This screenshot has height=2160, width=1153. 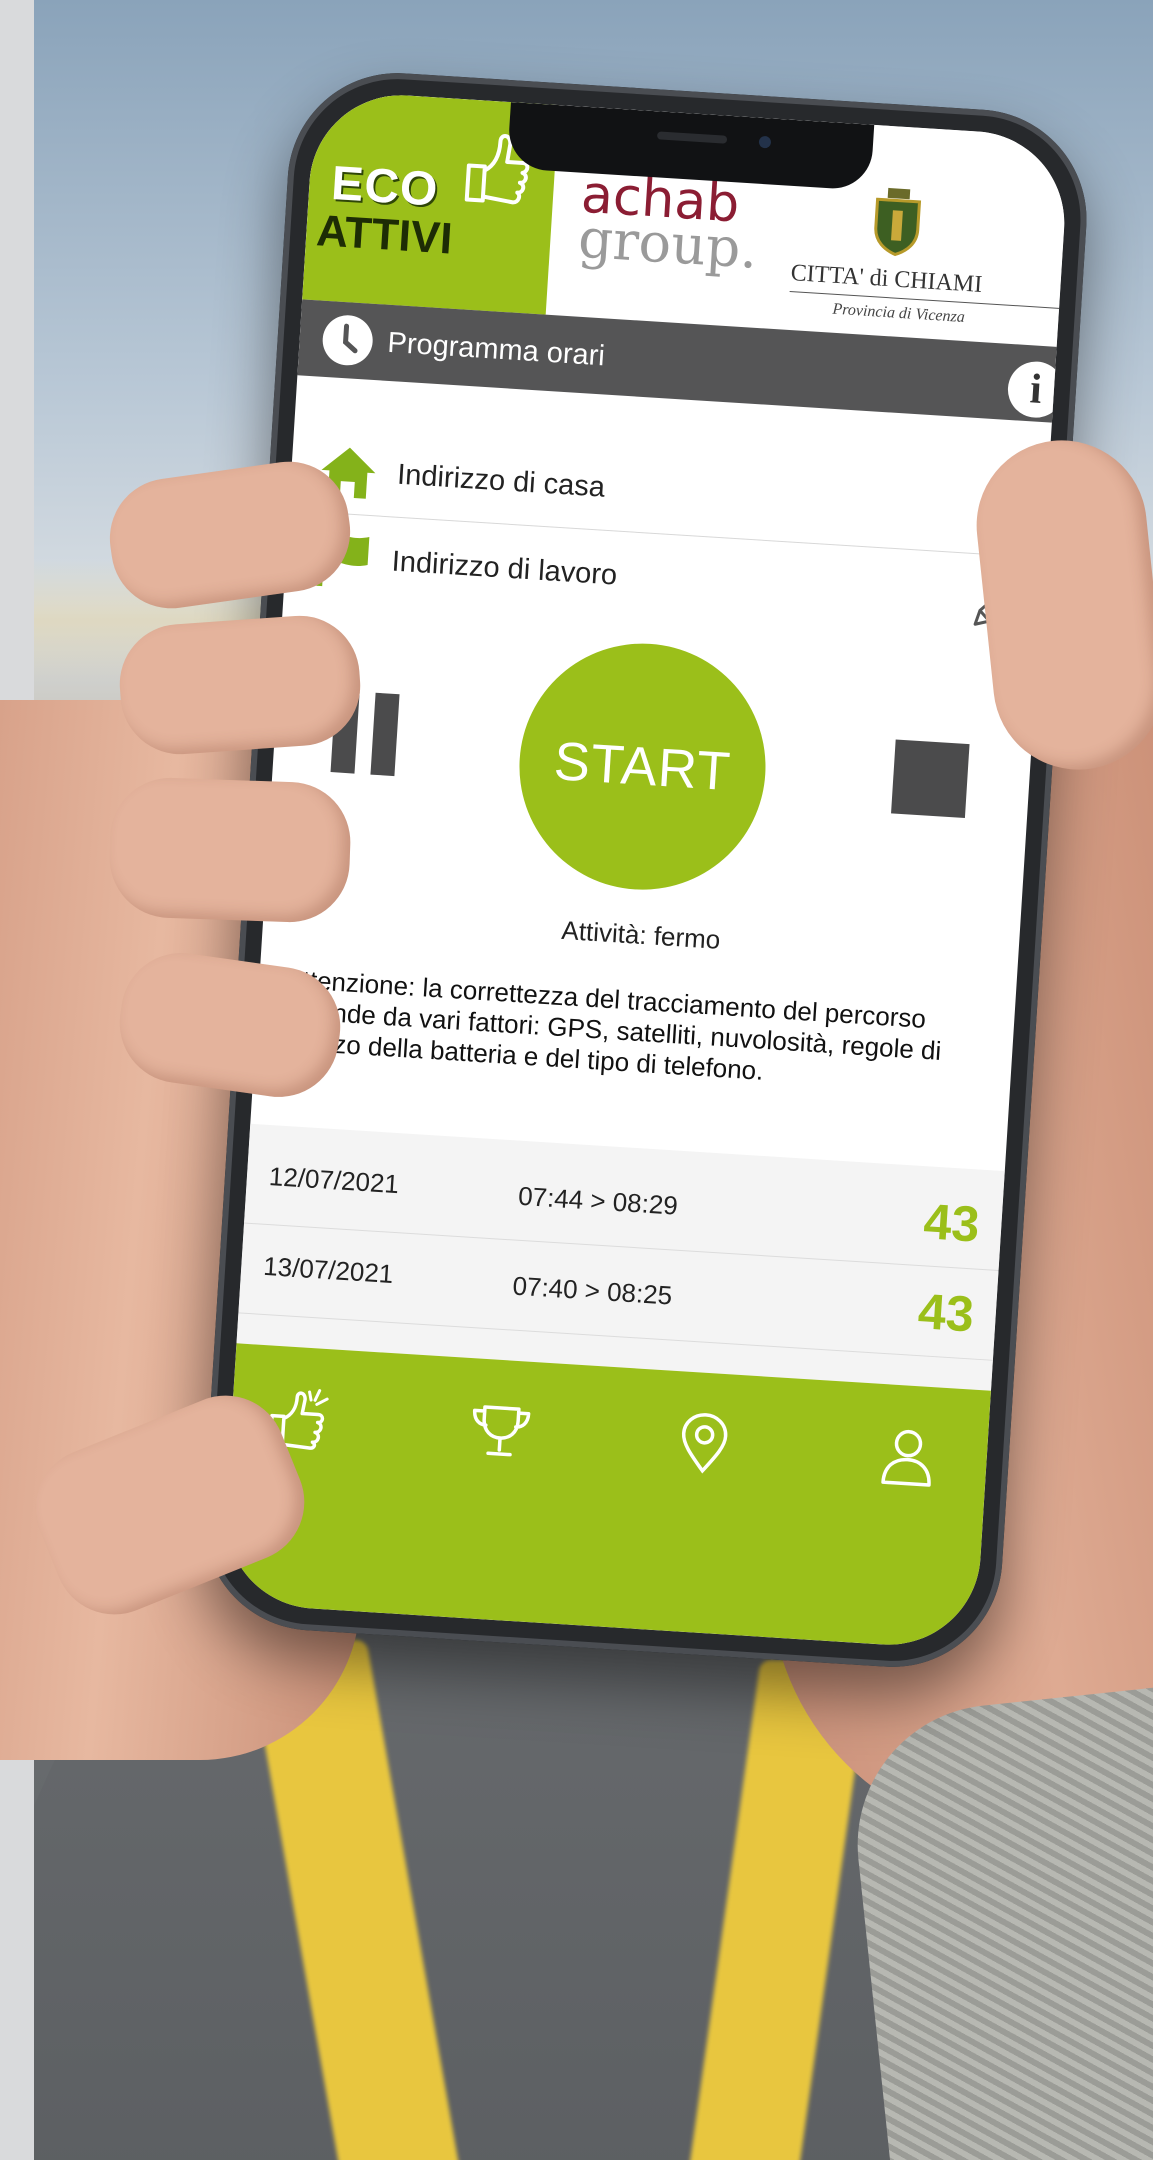 What do you see at coordinates (598, 1200) in the screenshot?
I see `trip-time: 07:44 > 08:29` at bounding box center [598, 1200].